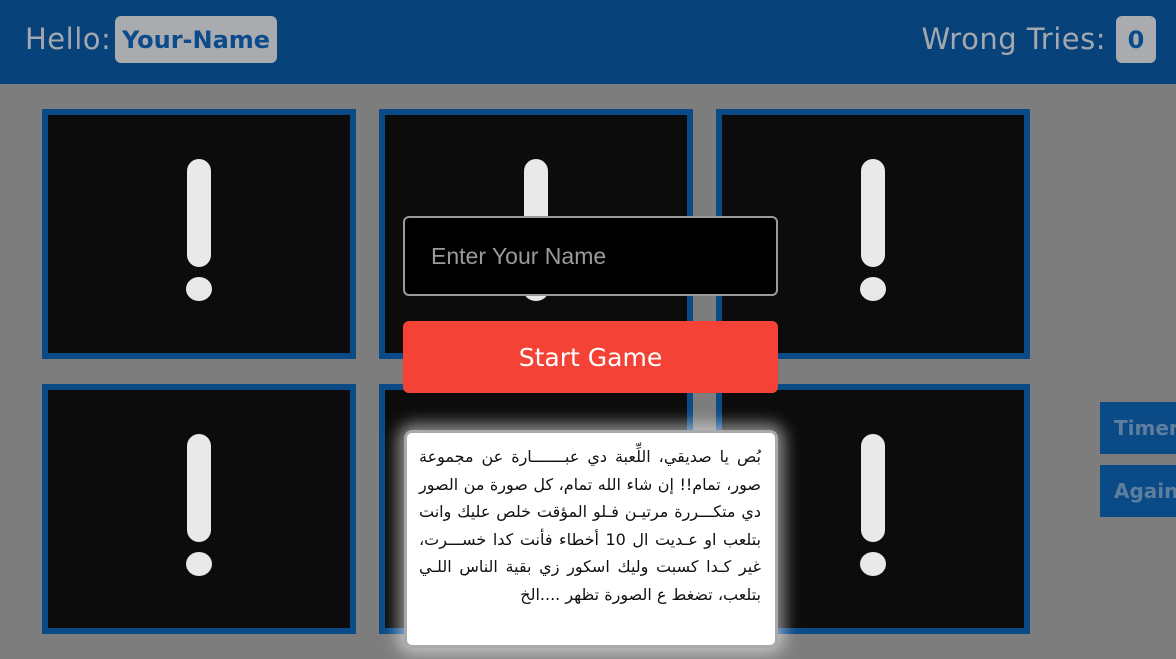 The height and width of the screenshot is (659, 1176). I want to click on wrong-tries-count: 0, so click(1136, 39).